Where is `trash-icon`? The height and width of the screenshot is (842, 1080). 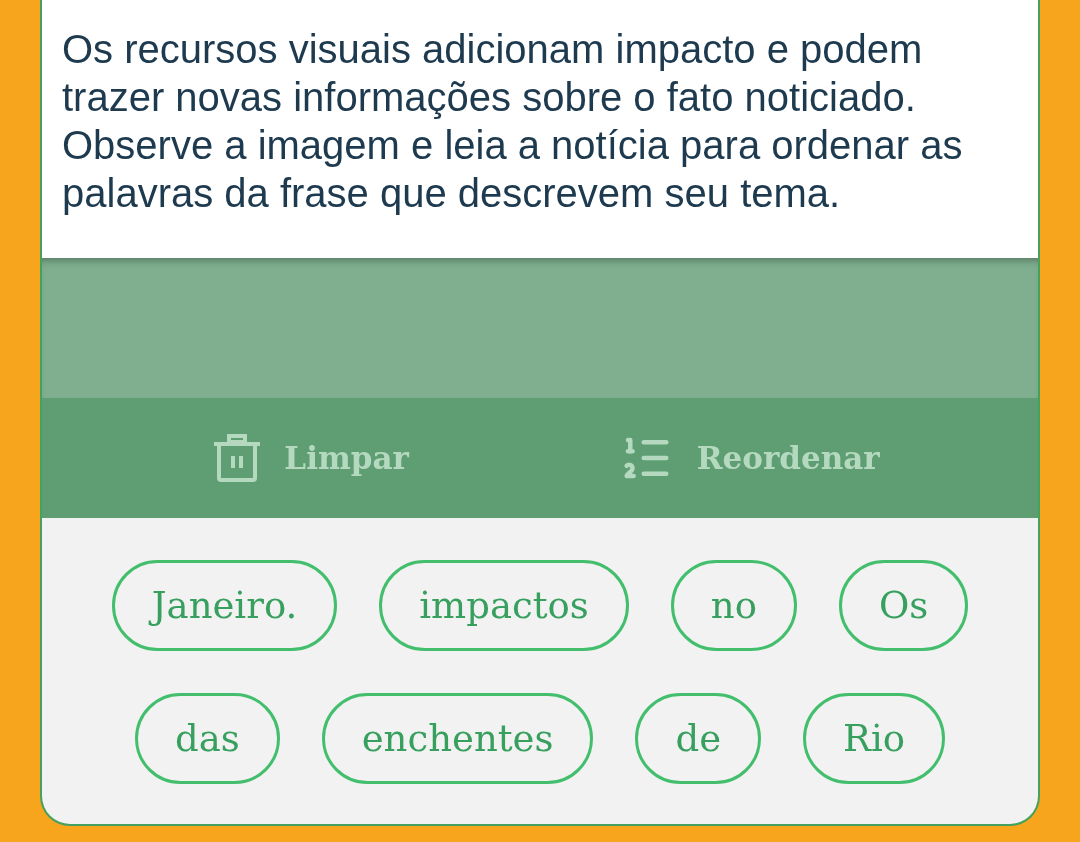
trash-icon is located at coordinates (237, 458).